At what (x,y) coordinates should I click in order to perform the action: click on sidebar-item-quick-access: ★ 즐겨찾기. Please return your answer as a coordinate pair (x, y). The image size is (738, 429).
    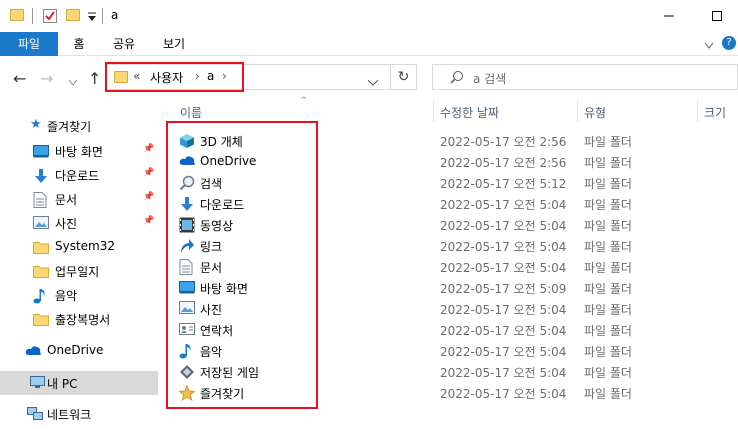
    Looking at the image, I should click on (79, 126).